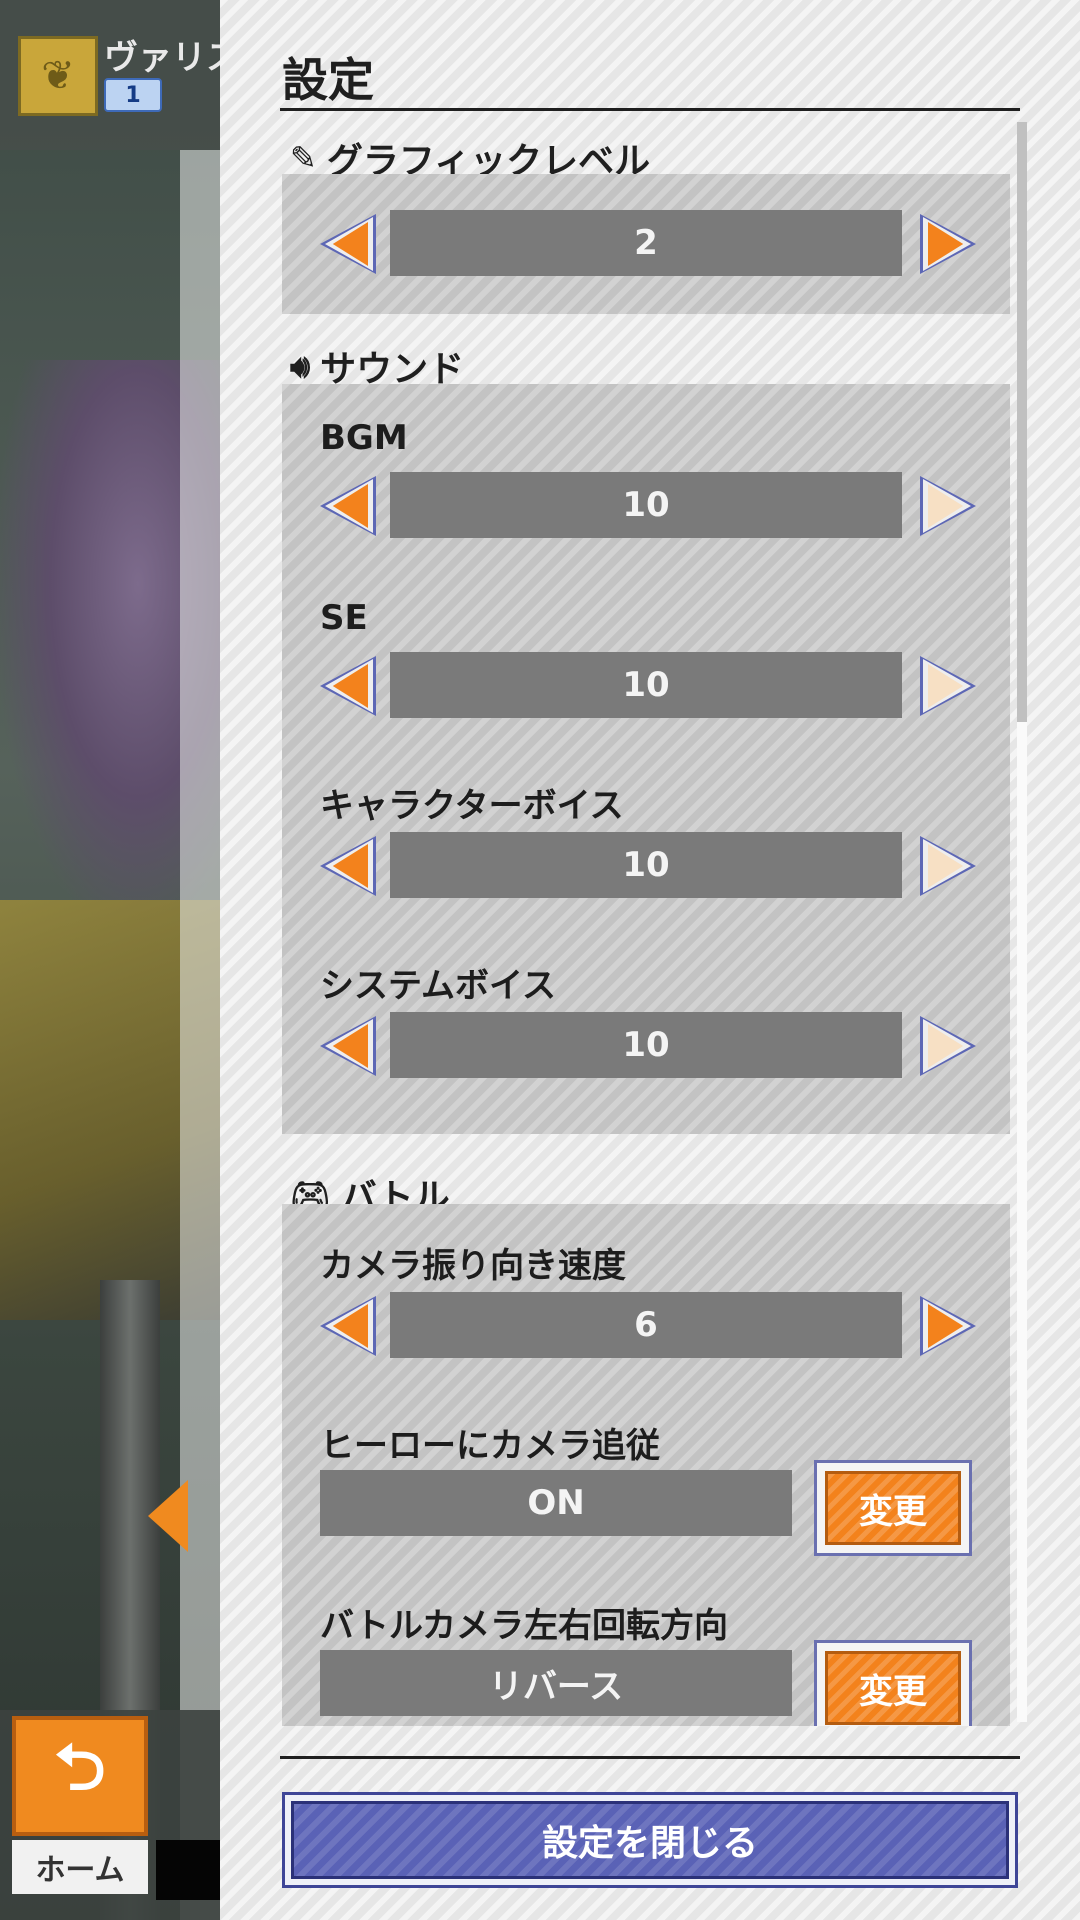  I want to click on system-voice-label: システムボイス, so click(438, 986).